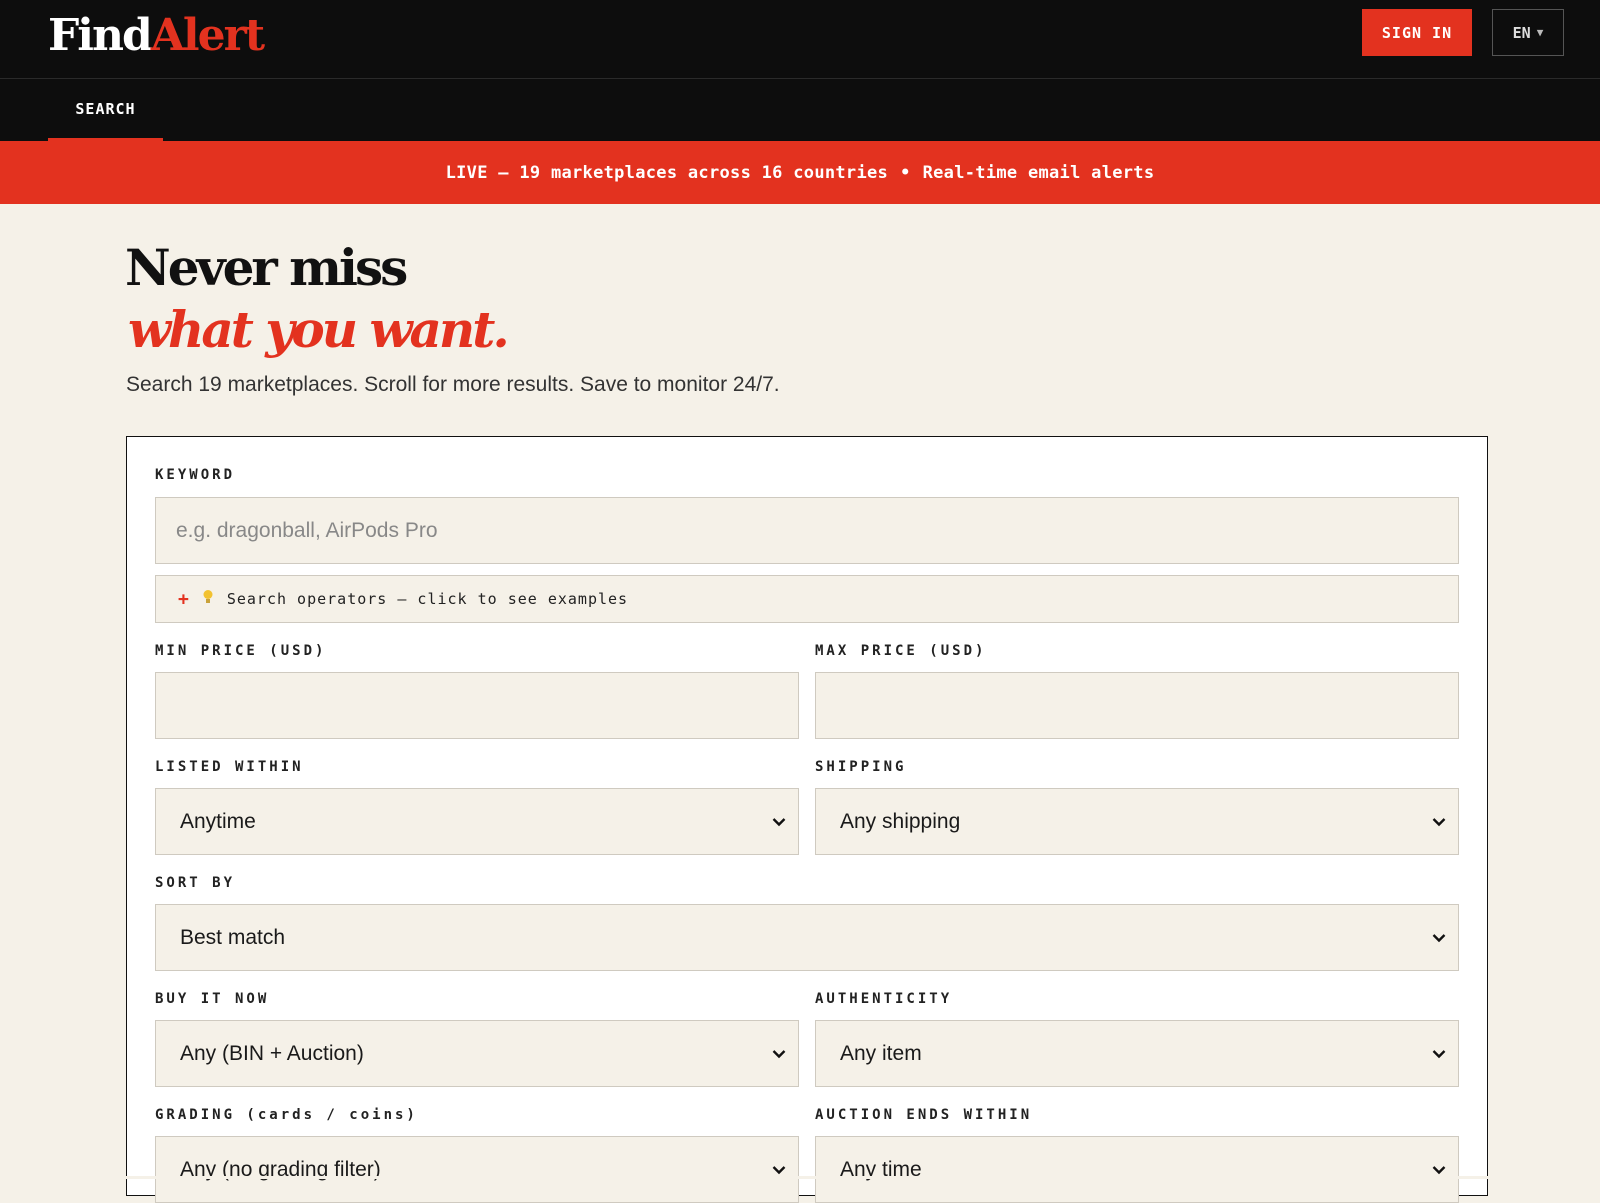 The image size is (1600, 1203). What do you see at coordinates (800, 110) in the screenshot?
I see `main-nav: SEARCH` at bounding box center [800, 110].